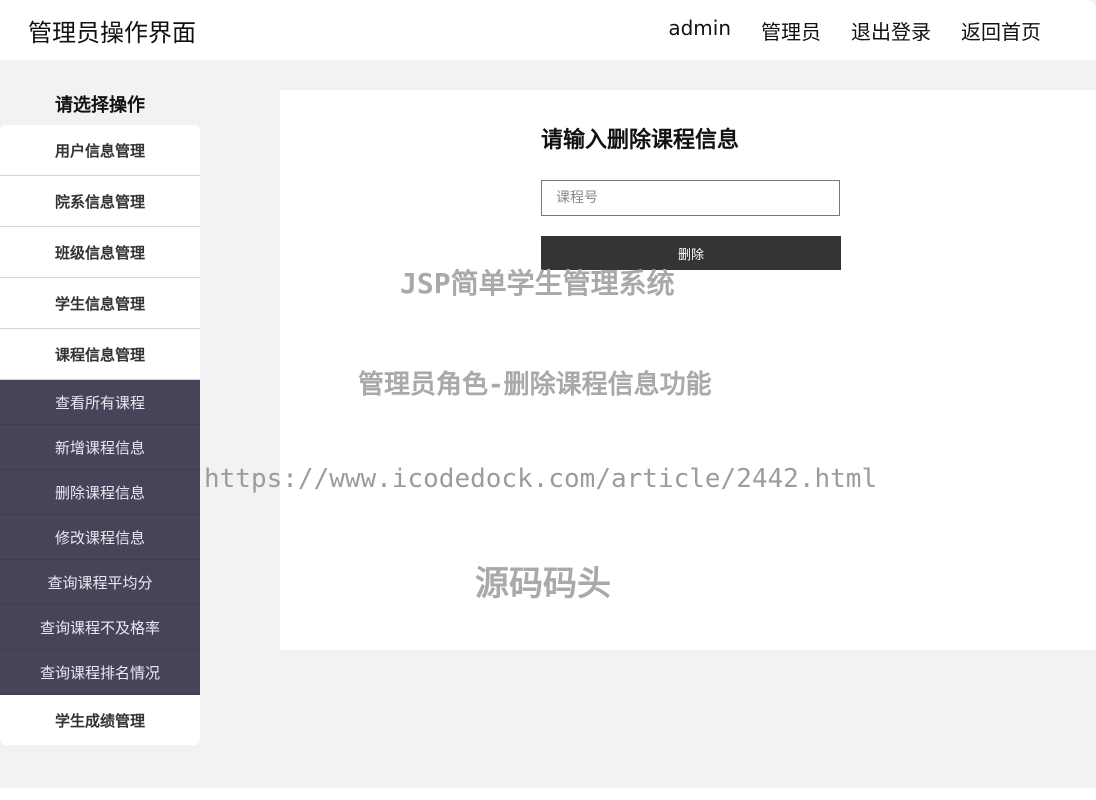 The width and height of the screenshot is (1096, 800). I want to click on sidebar-item-department-info: 院系信息管理, so click(100, 201).